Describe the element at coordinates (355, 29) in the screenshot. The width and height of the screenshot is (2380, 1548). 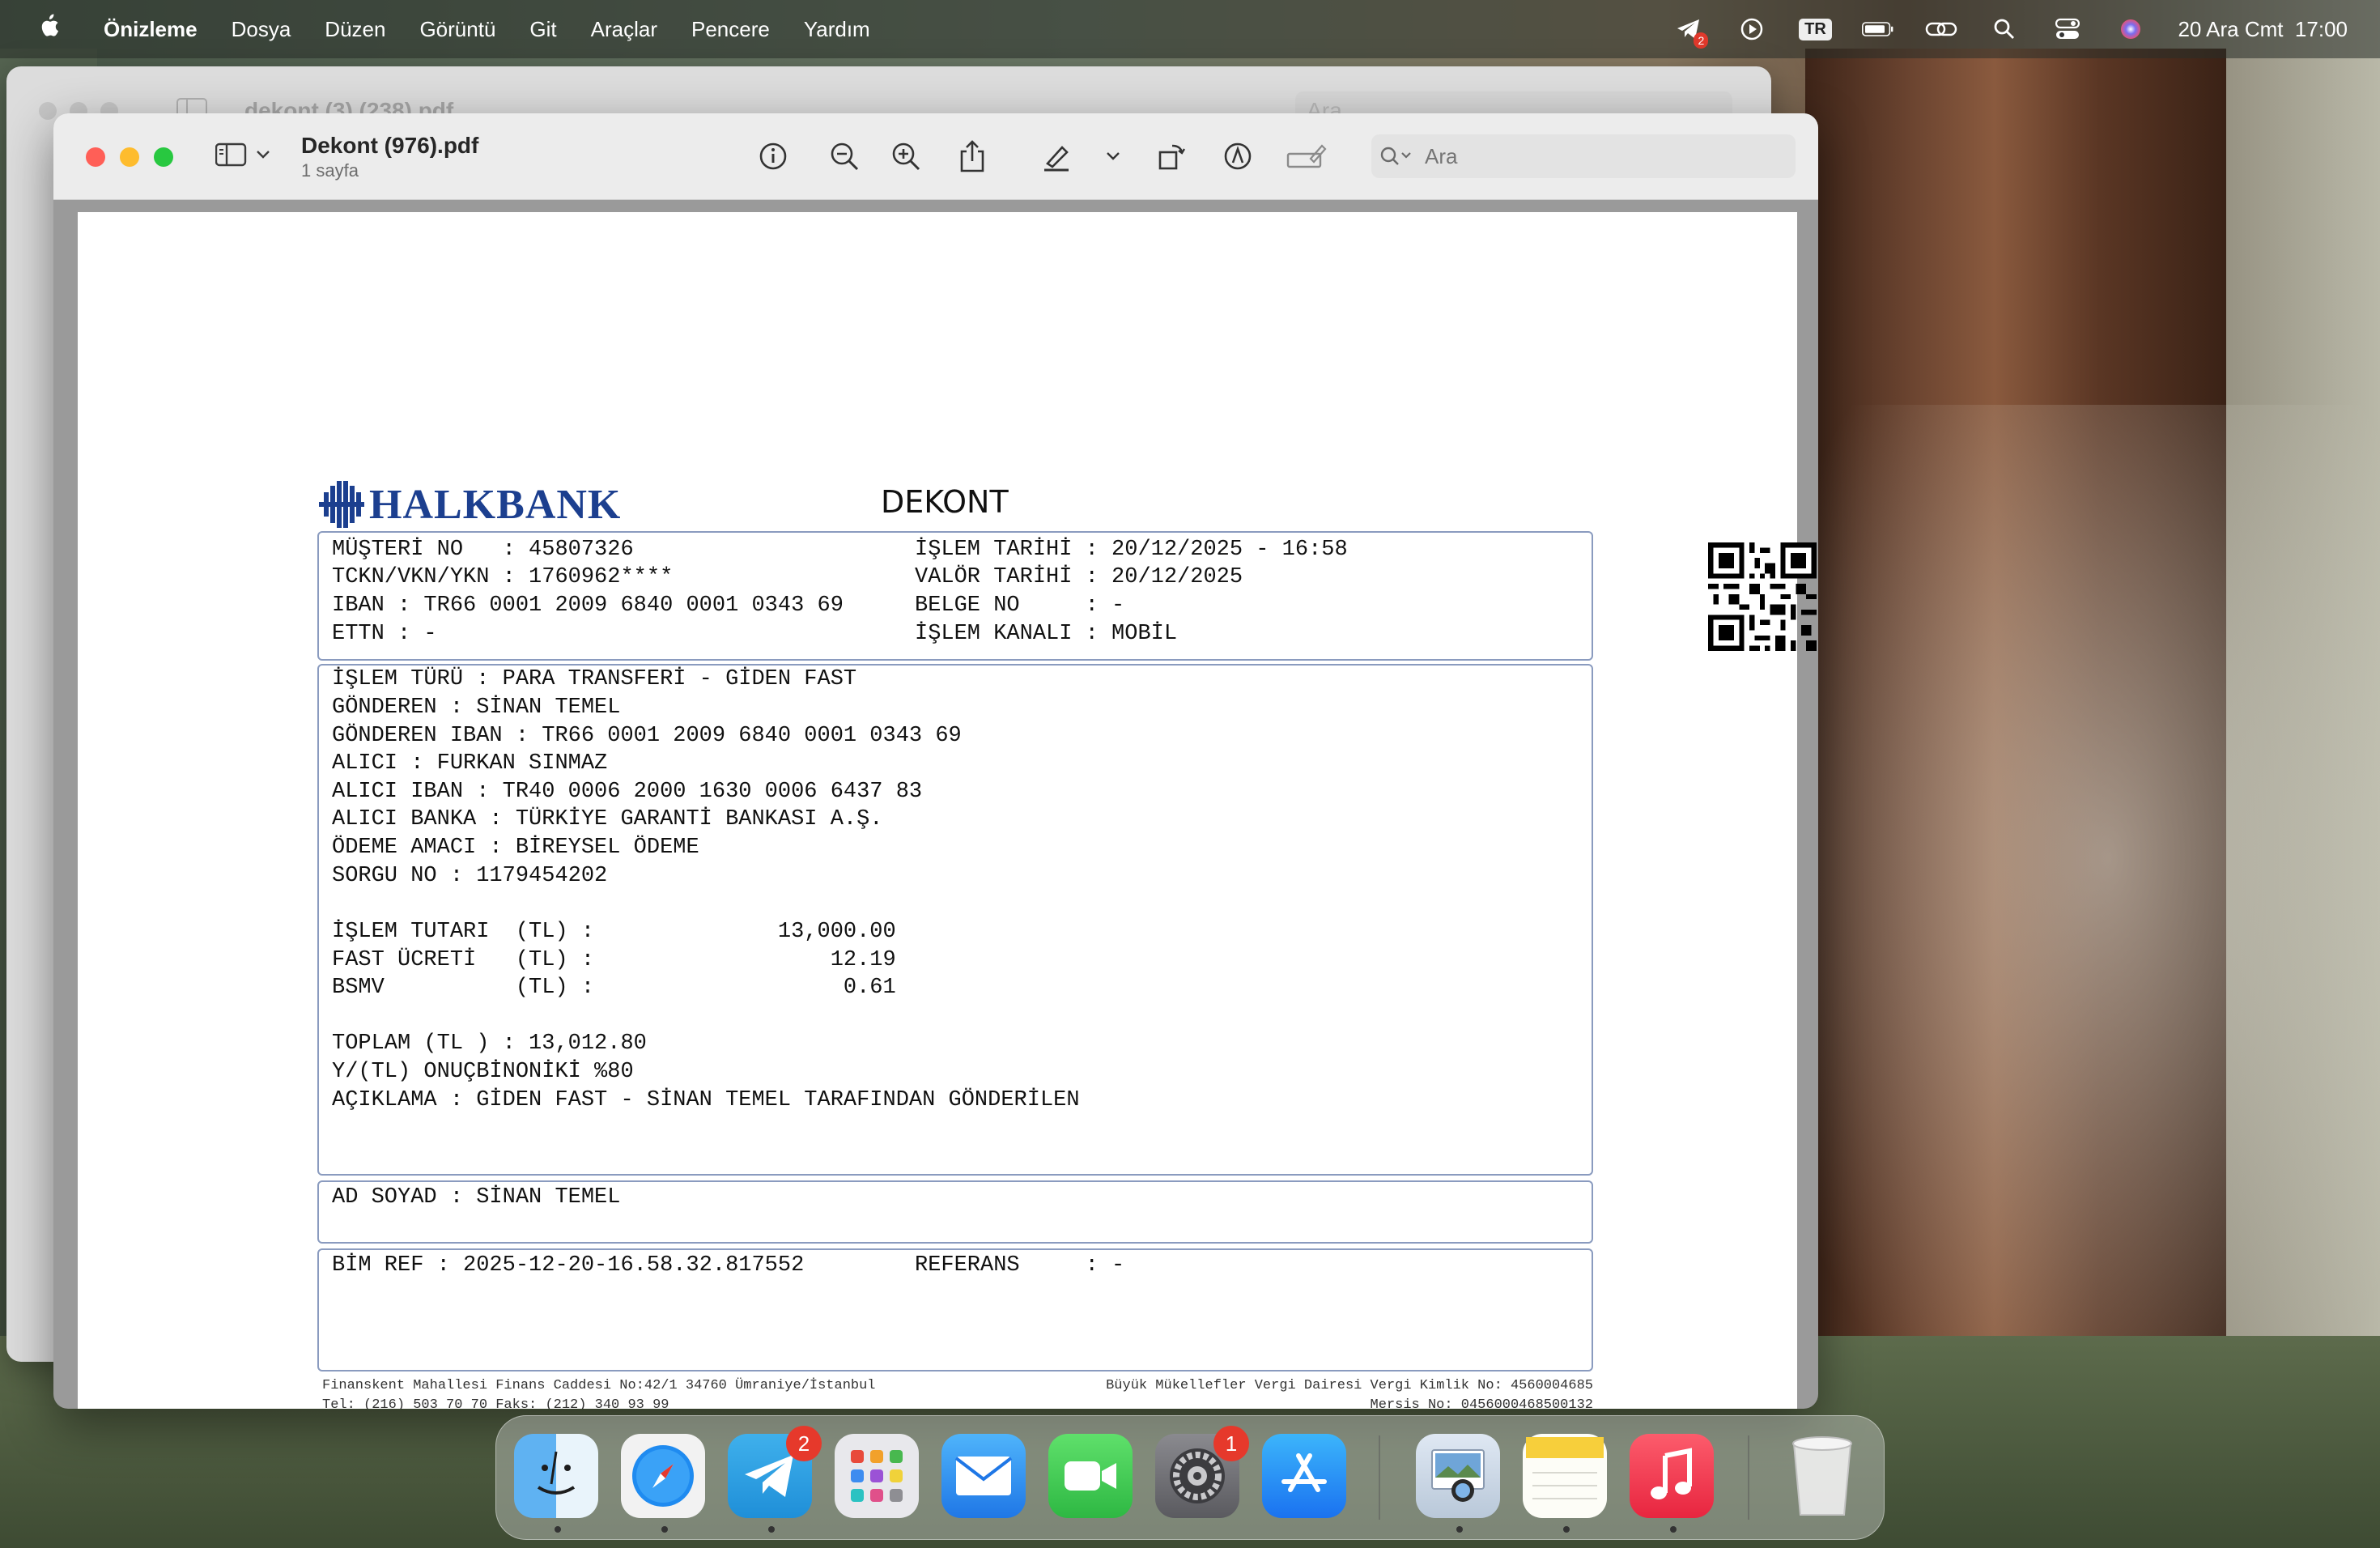
I see `menu-duzen: Düzen` at that location.